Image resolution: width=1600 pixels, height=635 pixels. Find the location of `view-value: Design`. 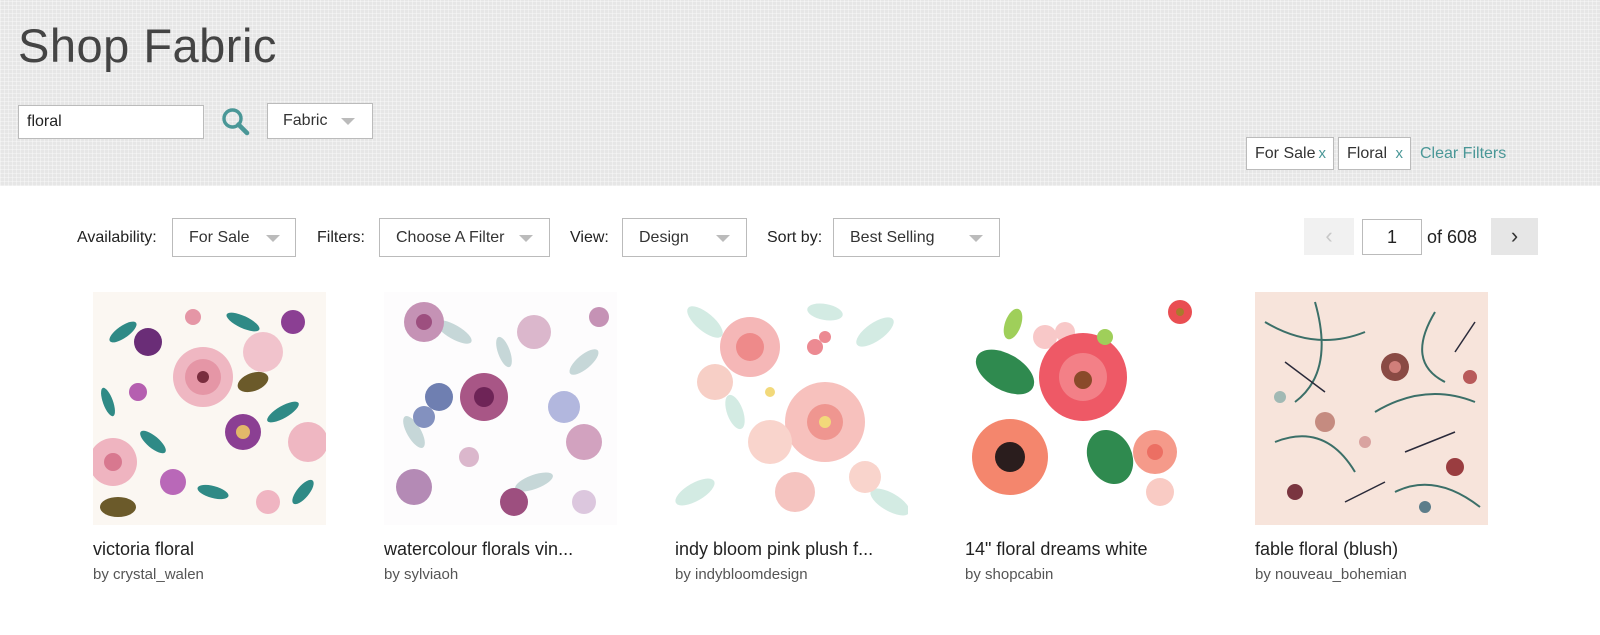

view-value: Design is located at coordinates (664, 237).